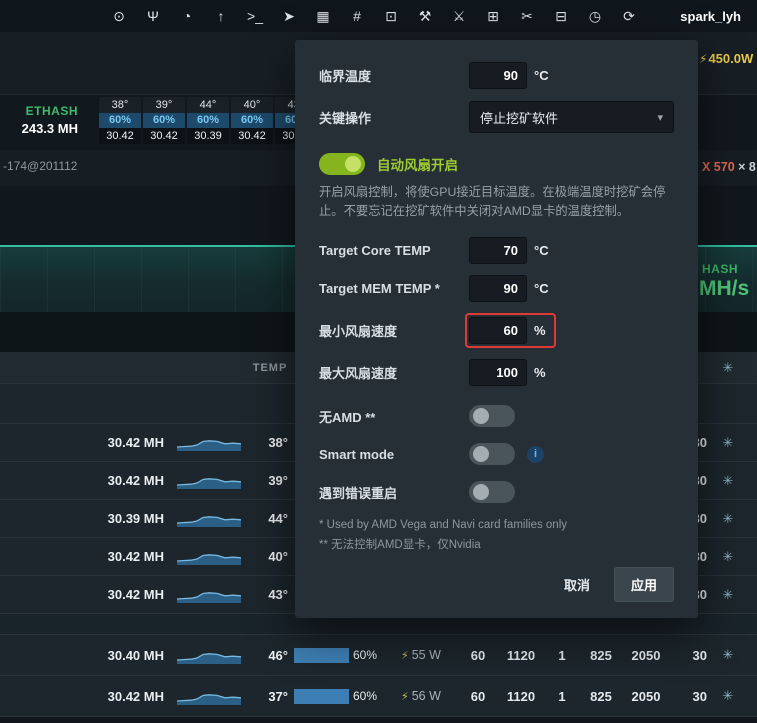  What do you see at coordinates (541, 289) in the screenshot?
I see `target-mem-unit: °C` at bounding box center [541, 289].